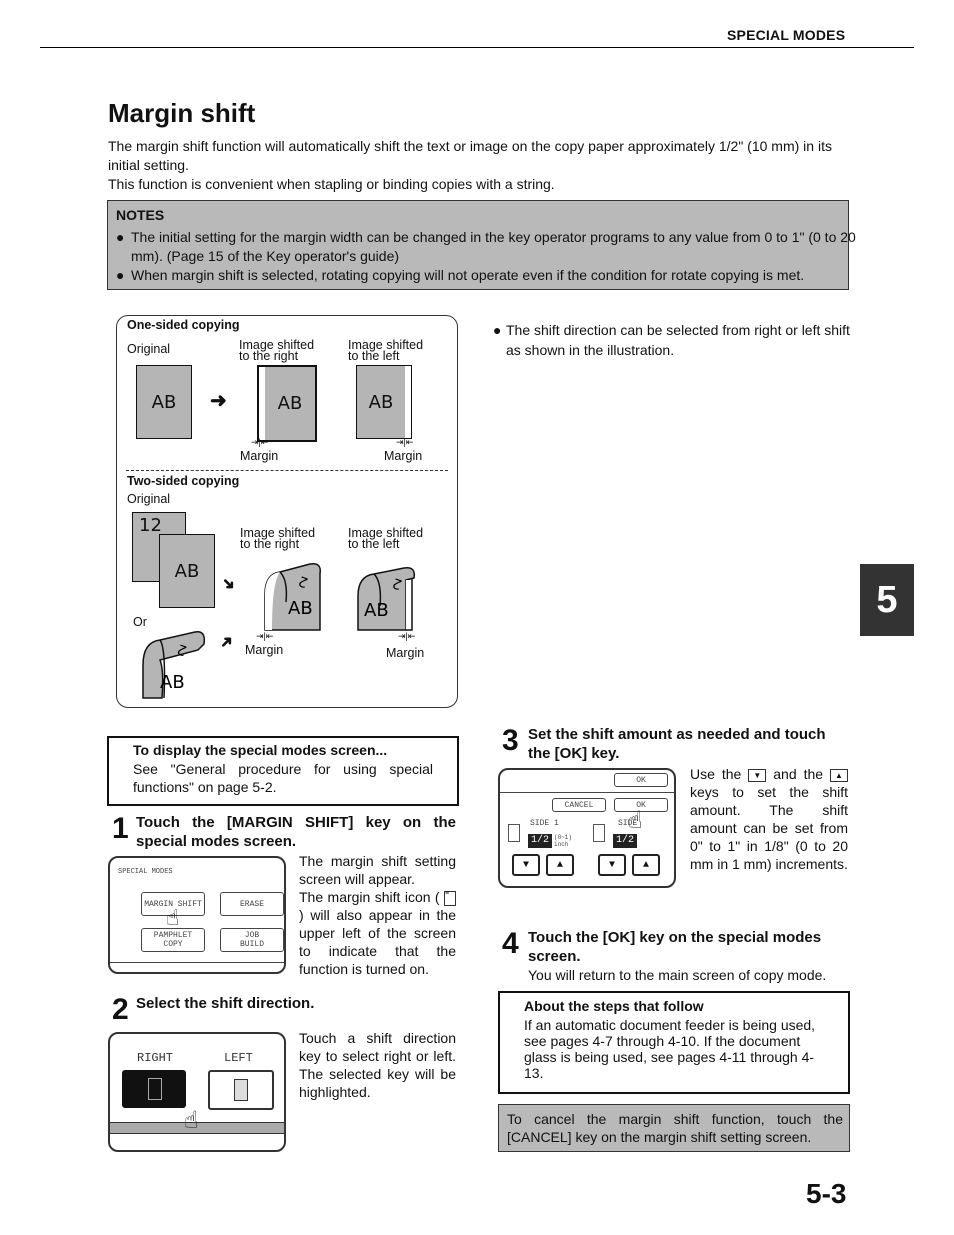 This screenshot has height=1235, width=954. What do you see at coordinates (218, 401) in the screenshot?
I see `arrow-right-icon: ➜` at bounding box center [218, 401].